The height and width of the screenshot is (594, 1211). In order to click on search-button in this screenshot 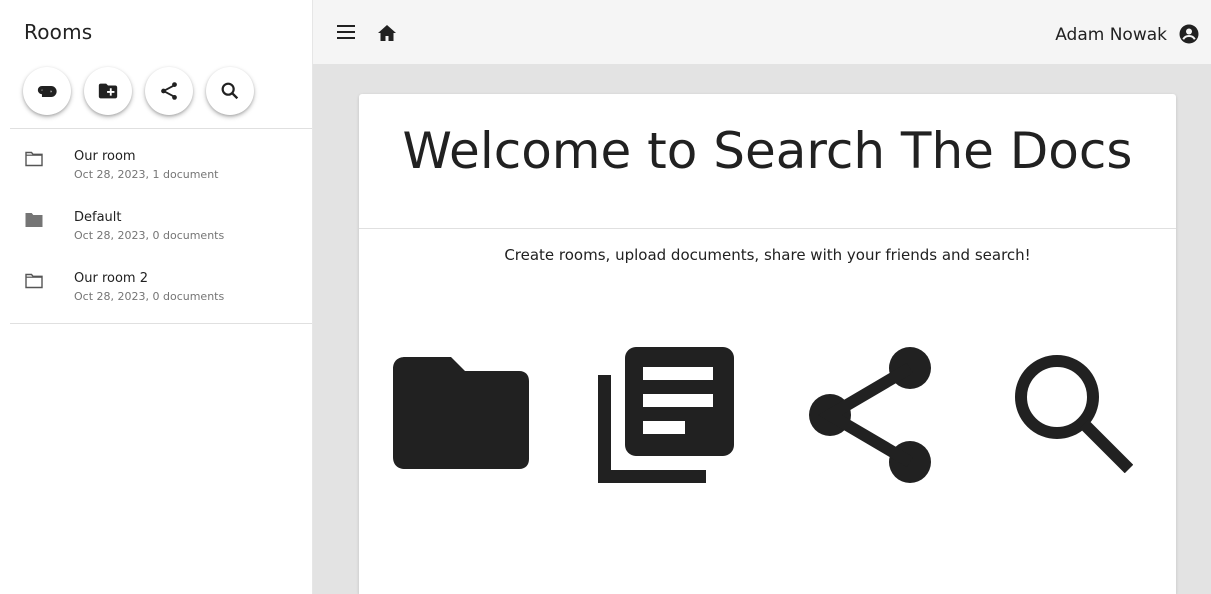, I will do `click(230, 91)`.